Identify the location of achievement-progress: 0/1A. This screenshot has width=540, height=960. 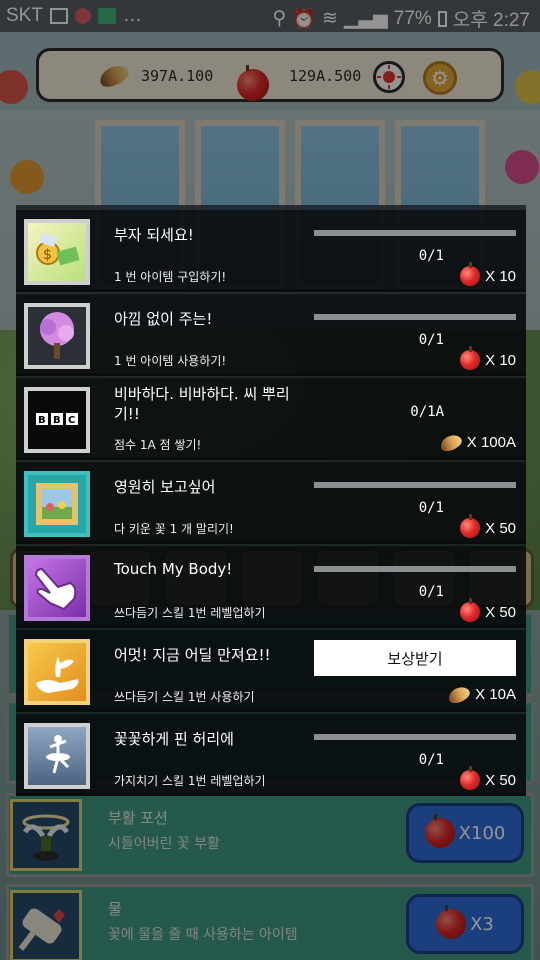
(427, 412).